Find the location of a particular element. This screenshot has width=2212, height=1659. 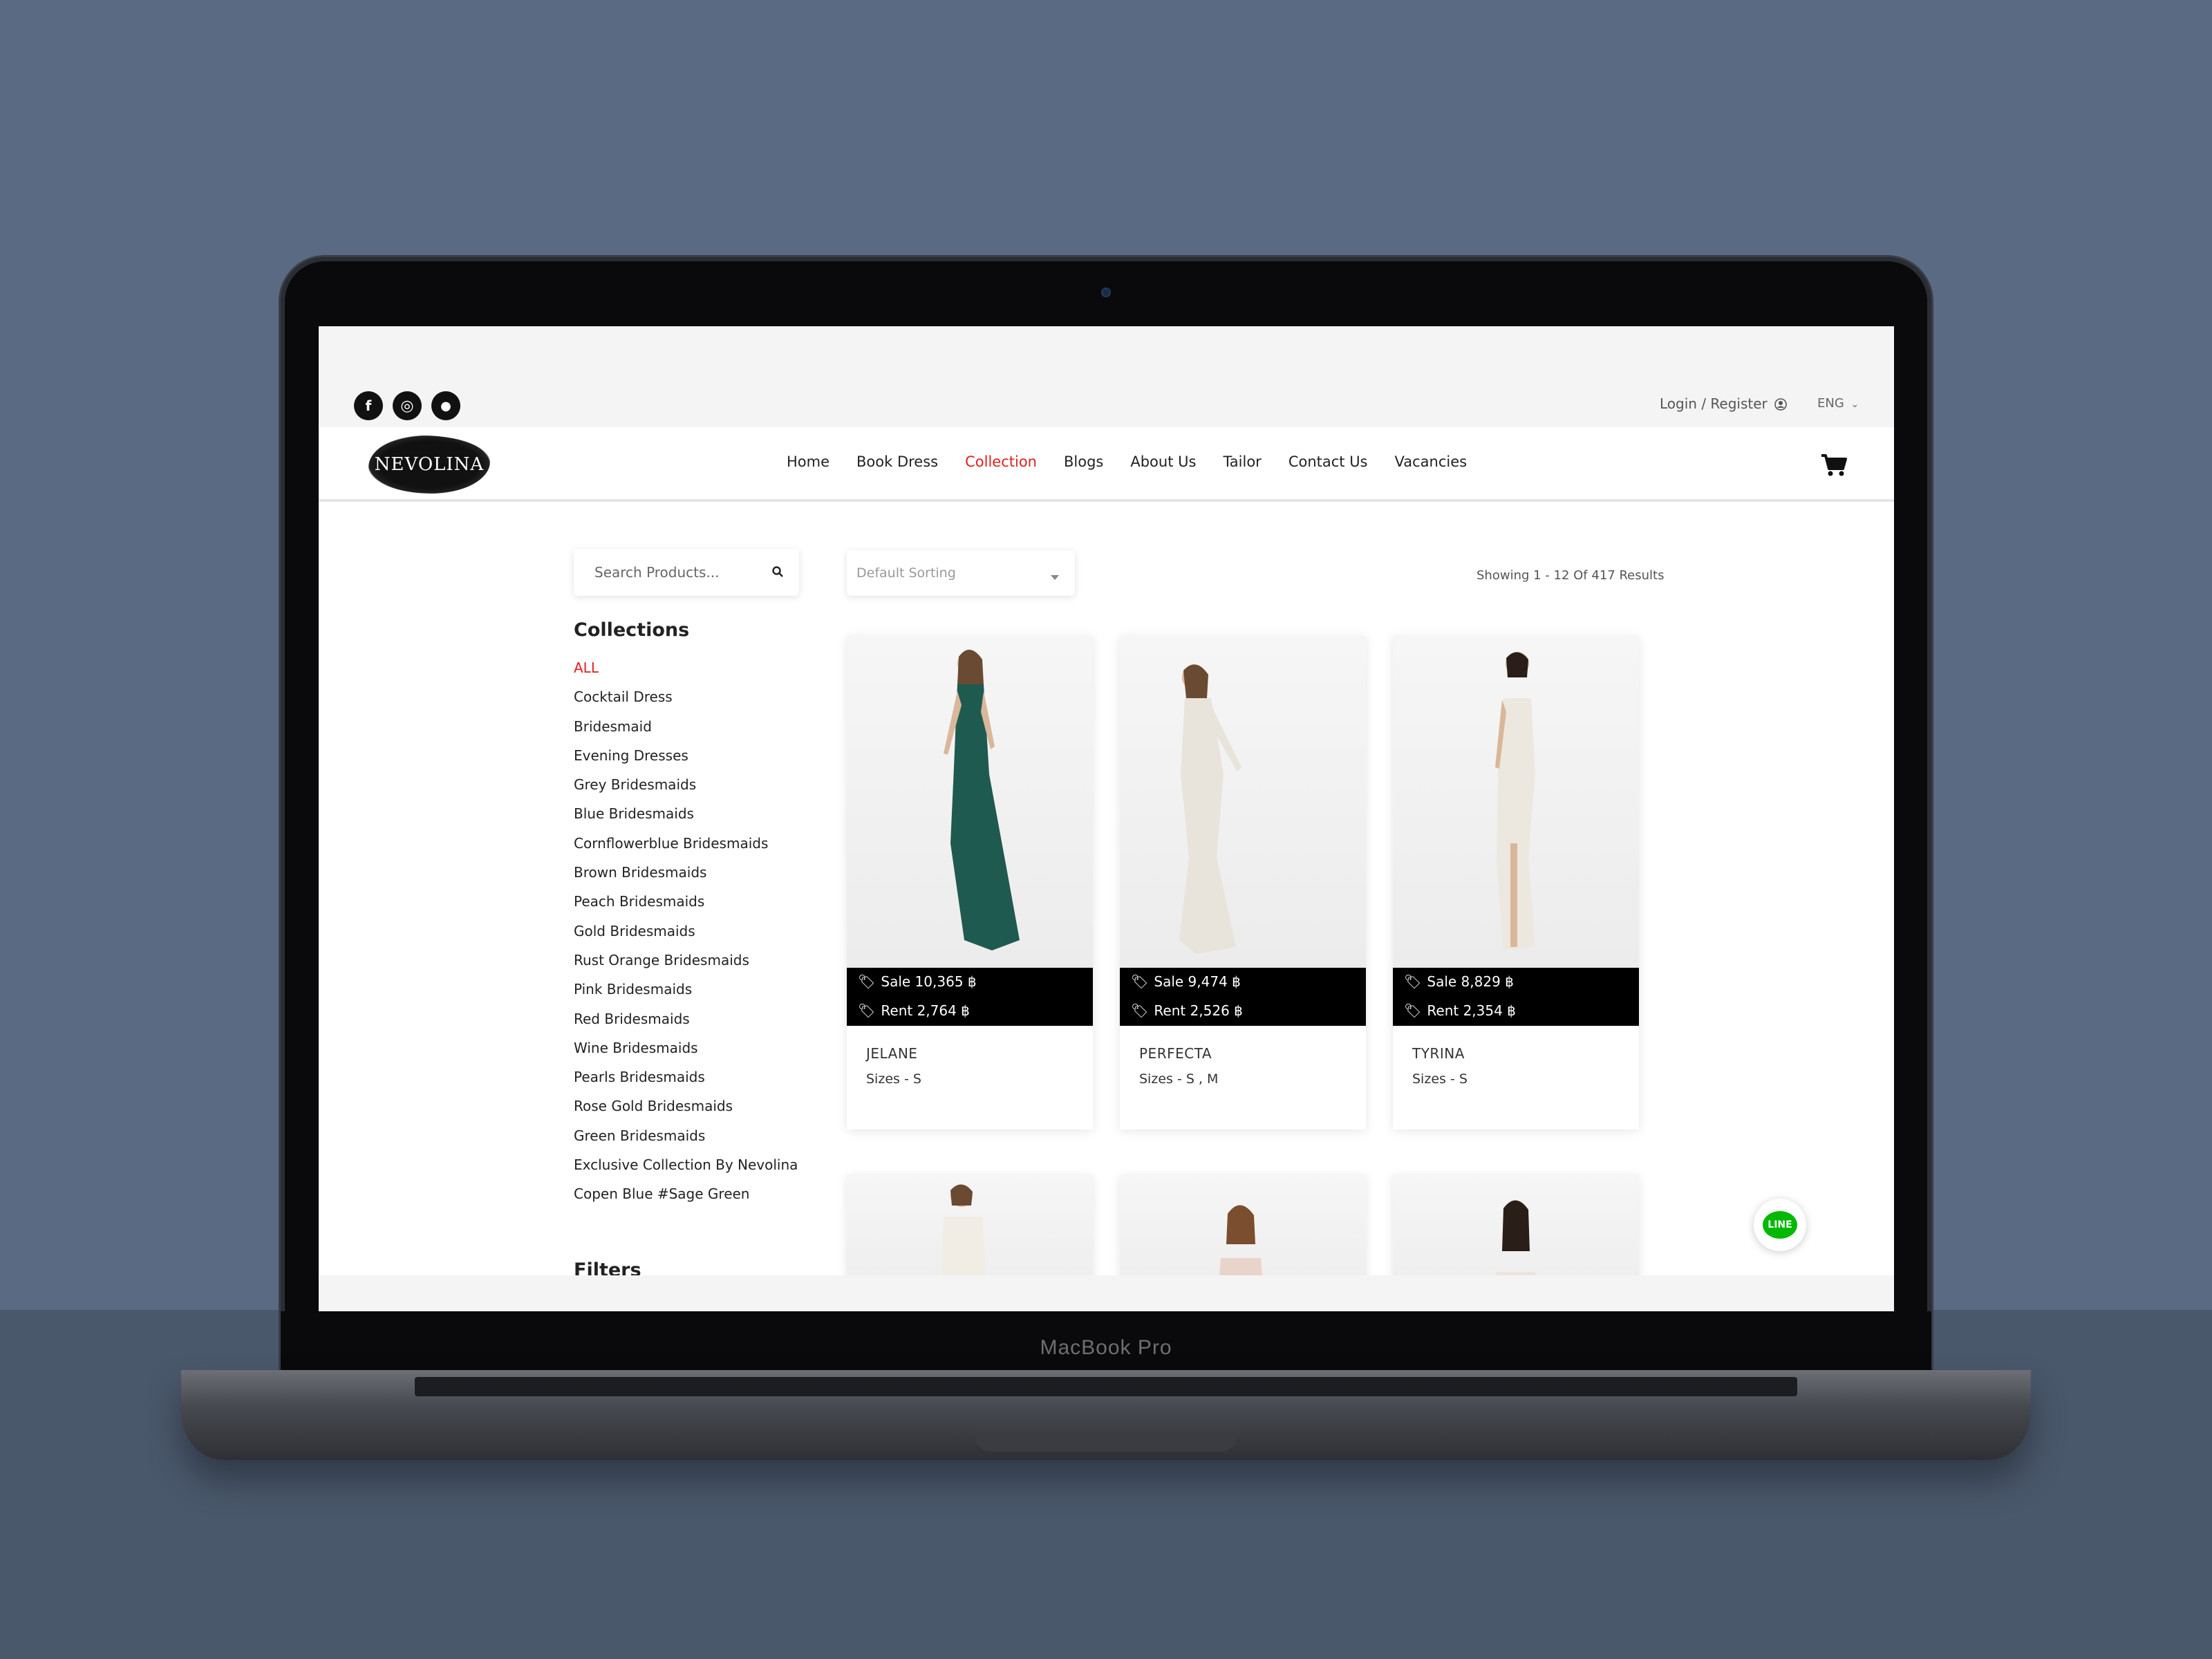

nav-contact-us: Contact Us is located at coordinates (1328, 461).